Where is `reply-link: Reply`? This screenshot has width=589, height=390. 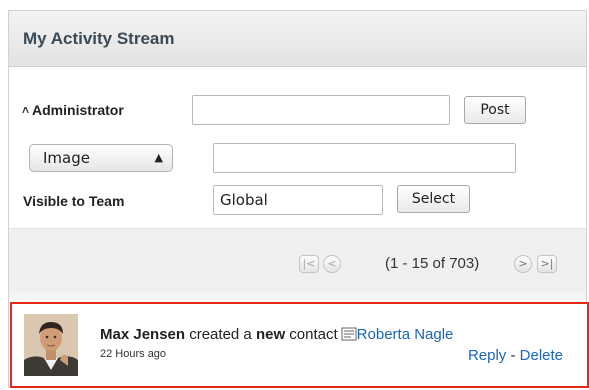
reply-link: Reply is located at coordinates (487, 355).